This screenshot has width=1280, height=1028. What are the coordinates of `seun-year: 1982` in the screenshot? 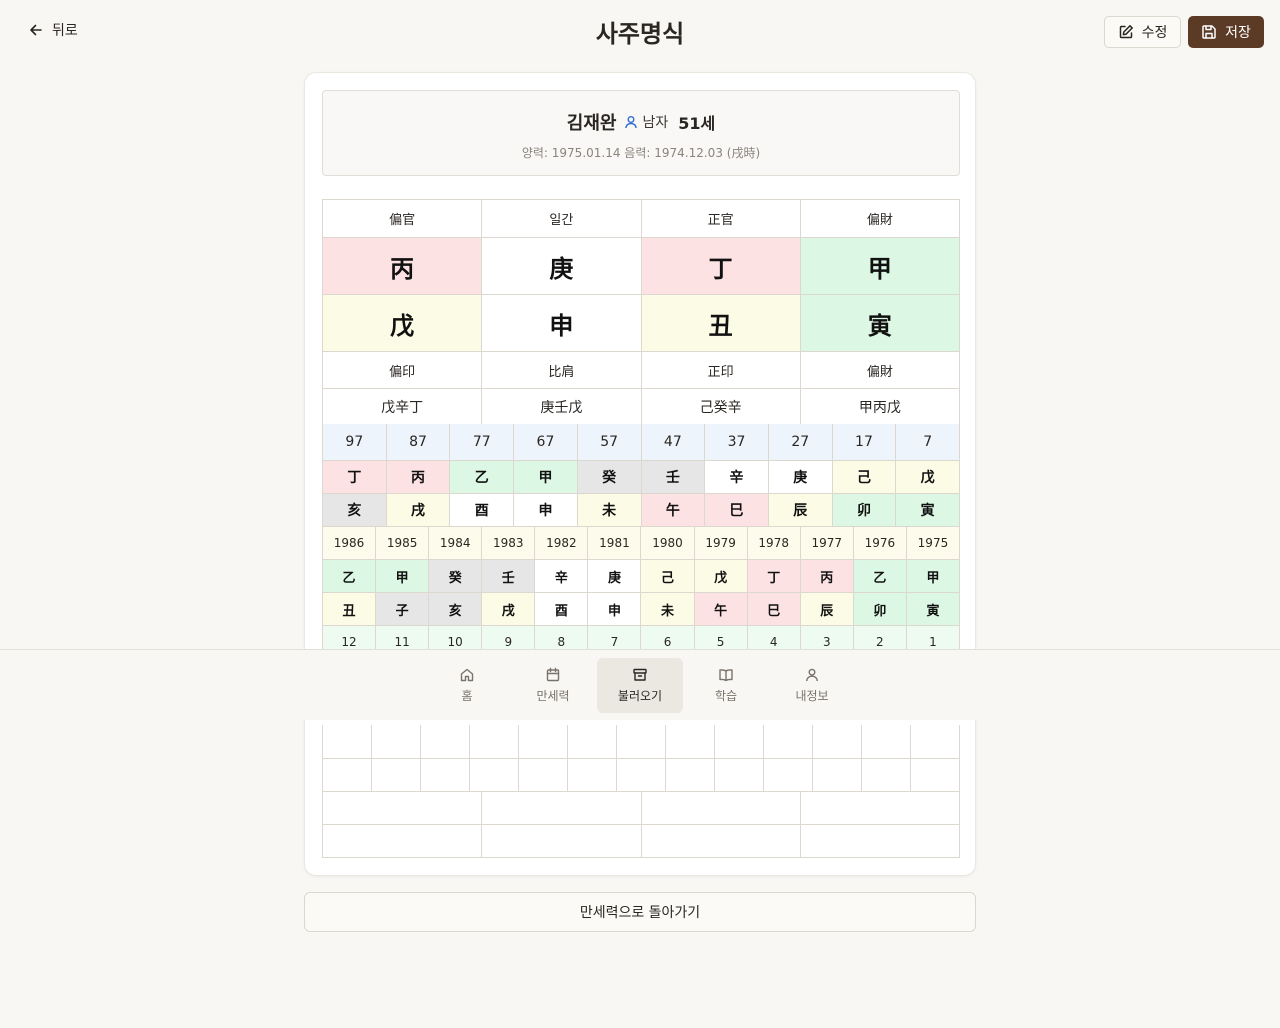 It's located at (562, 543).